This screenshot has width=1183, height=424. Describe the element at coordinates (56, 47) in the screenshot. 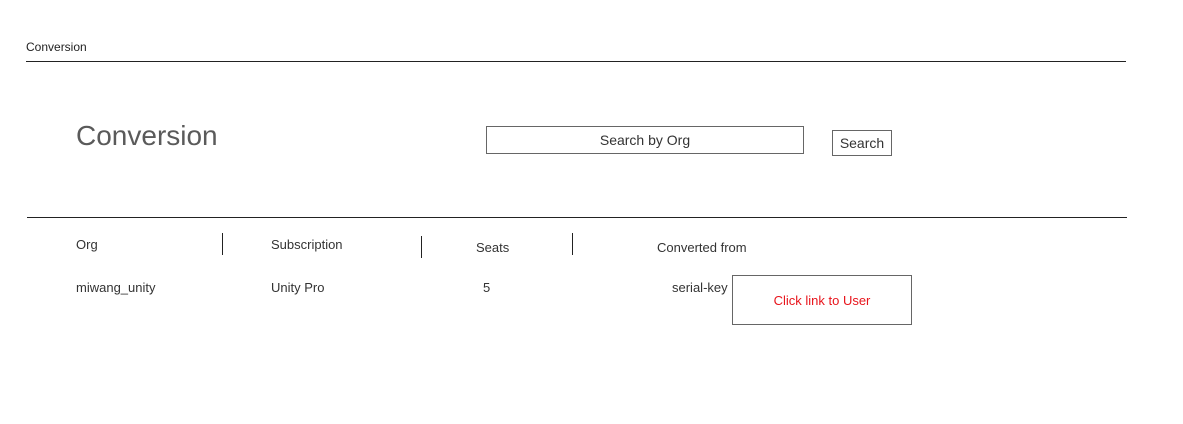

I see `breadcrumb: Conversion` at that location.